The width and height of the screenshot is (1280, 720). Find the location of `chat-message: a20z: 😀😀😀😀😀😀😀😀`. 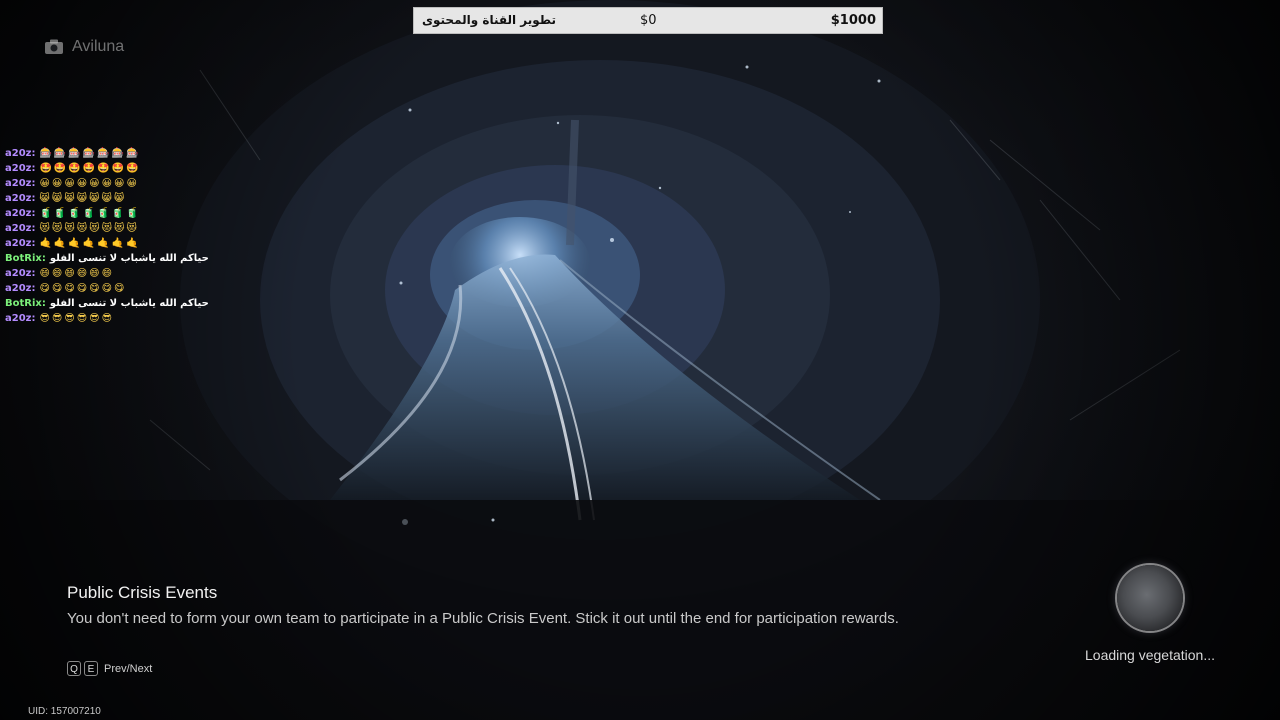

chat-message: a20z: 😀😀😀😀😀😀😀😀 is located at coordinates (115, 183).